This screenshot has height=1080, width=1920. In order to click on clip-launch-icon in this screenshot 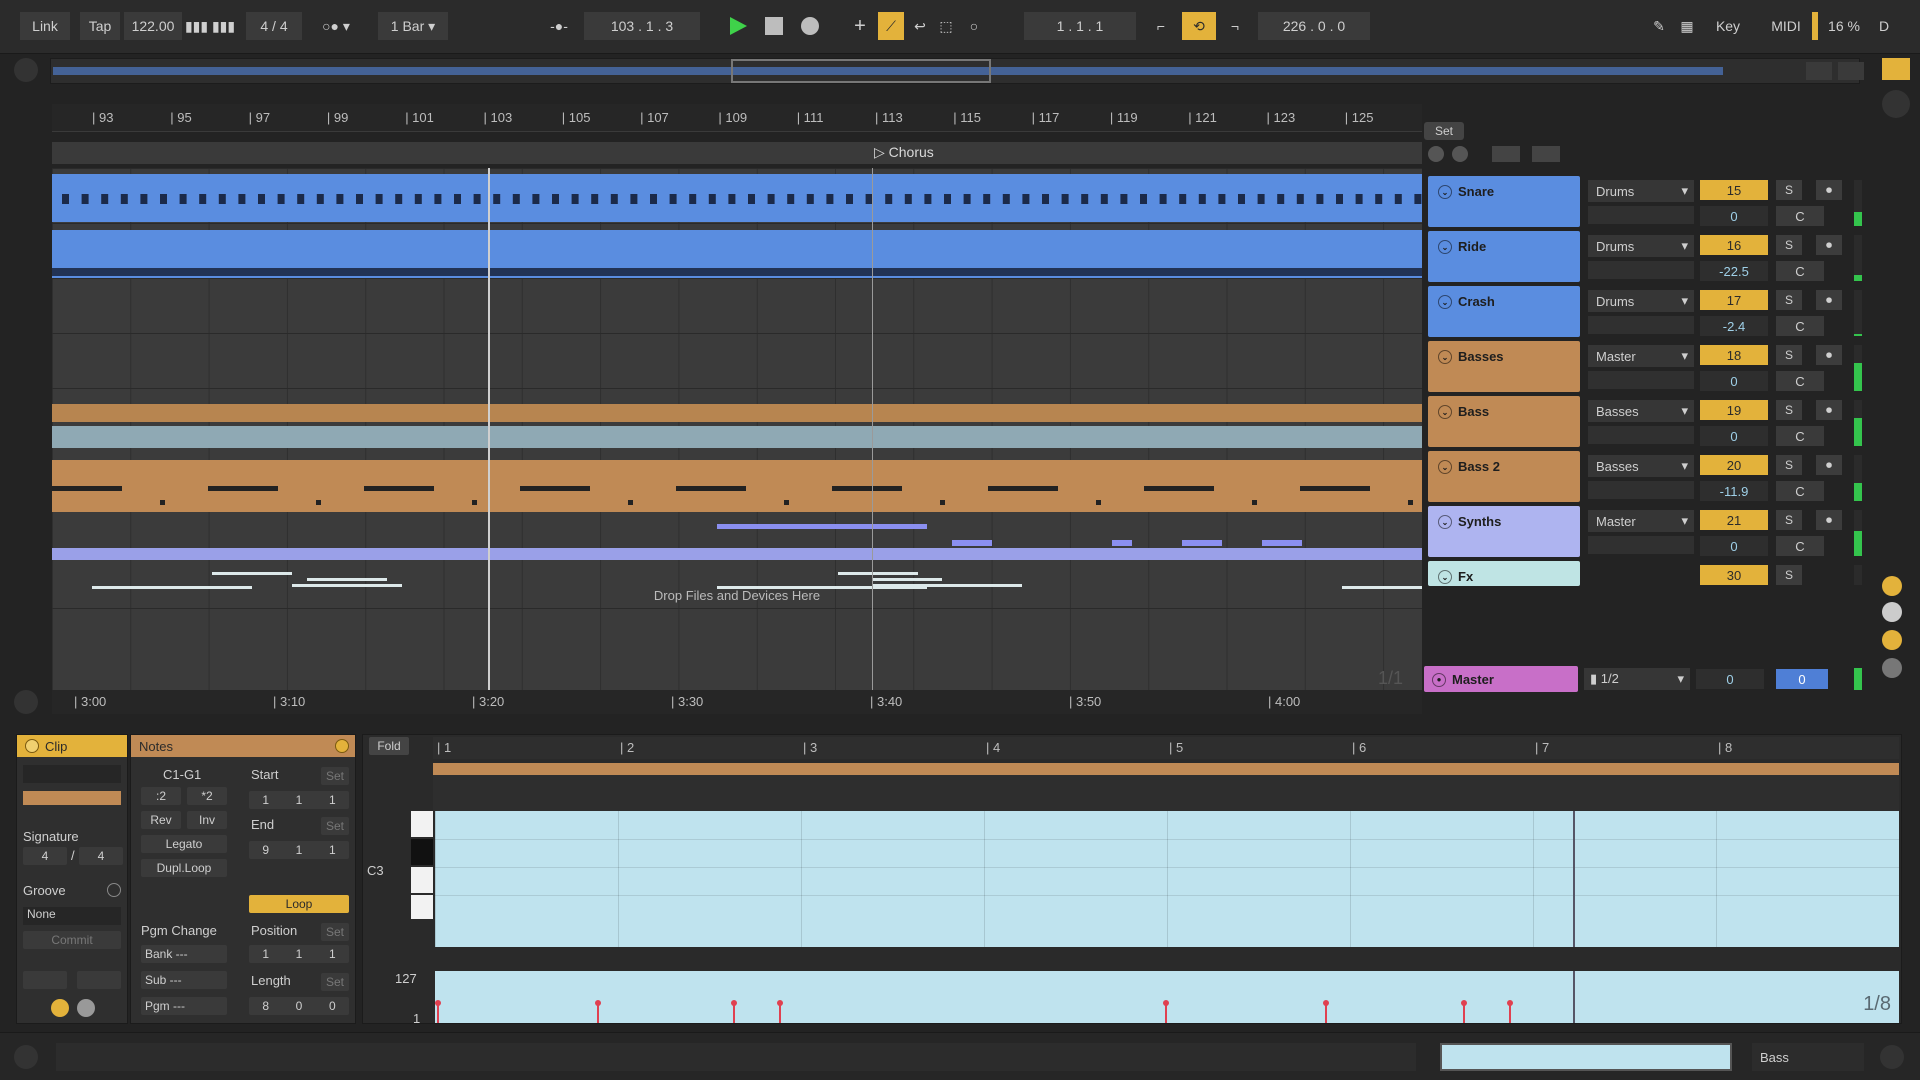, I will do `click(60, 1008)`.